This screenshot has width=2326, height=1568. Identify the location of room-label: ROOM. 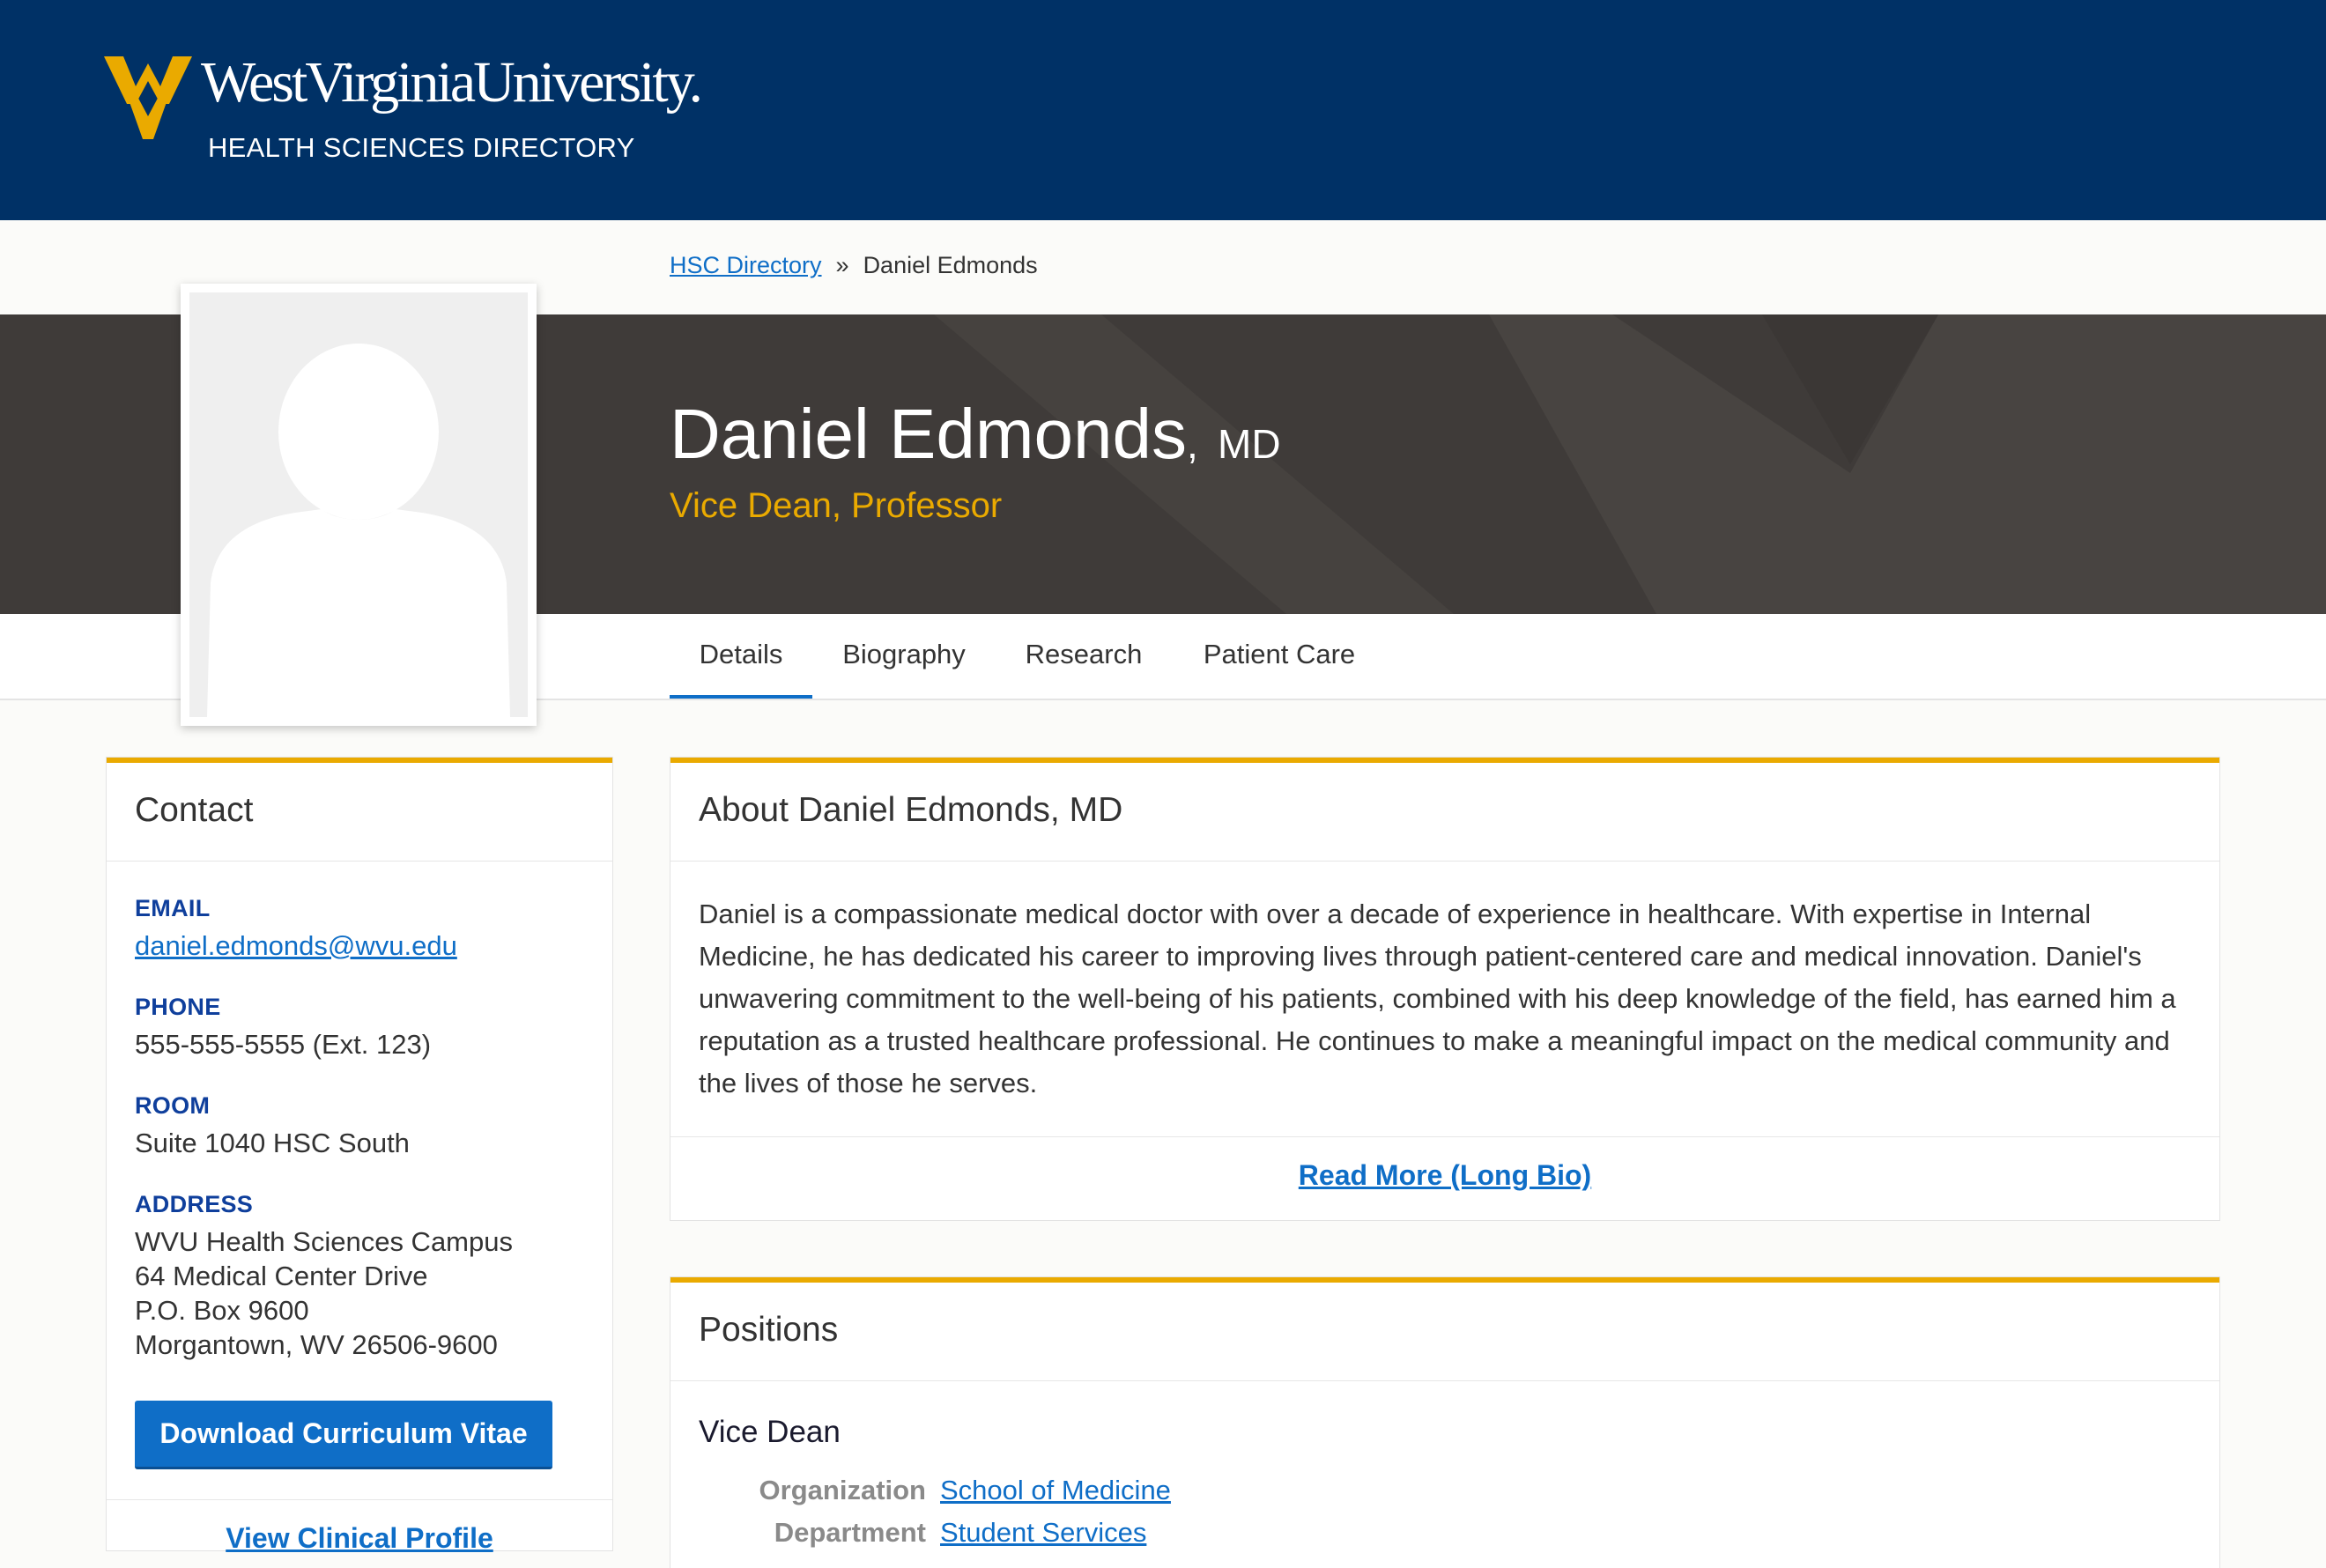
(173, 1105).